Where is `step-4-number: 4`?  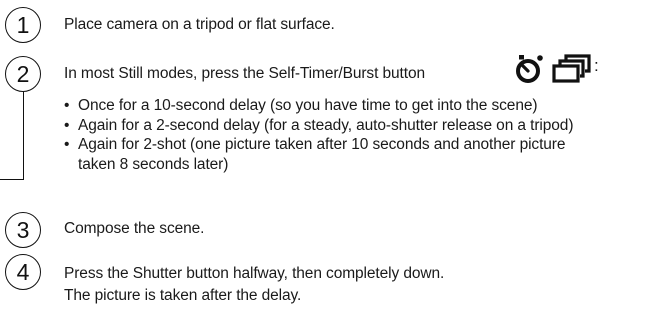
step-4-number: 4 is located at coordinates (23, 272).